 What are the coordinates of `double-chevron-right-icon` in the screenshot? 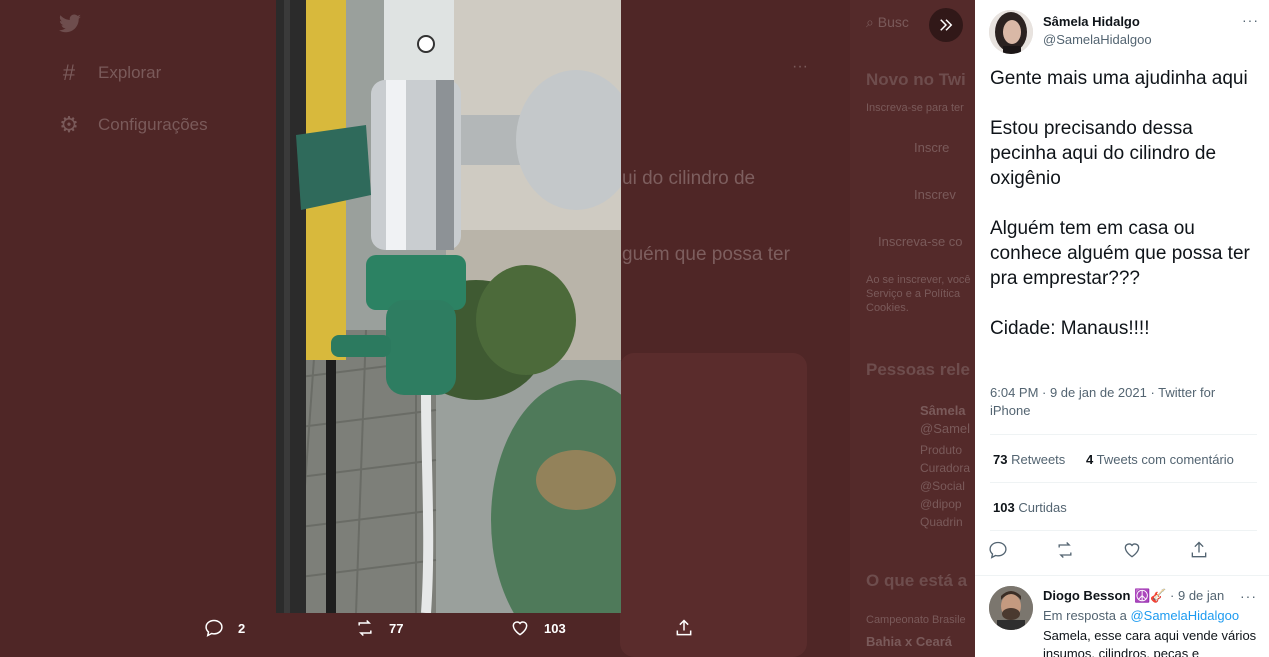 It's located at (946, 25).